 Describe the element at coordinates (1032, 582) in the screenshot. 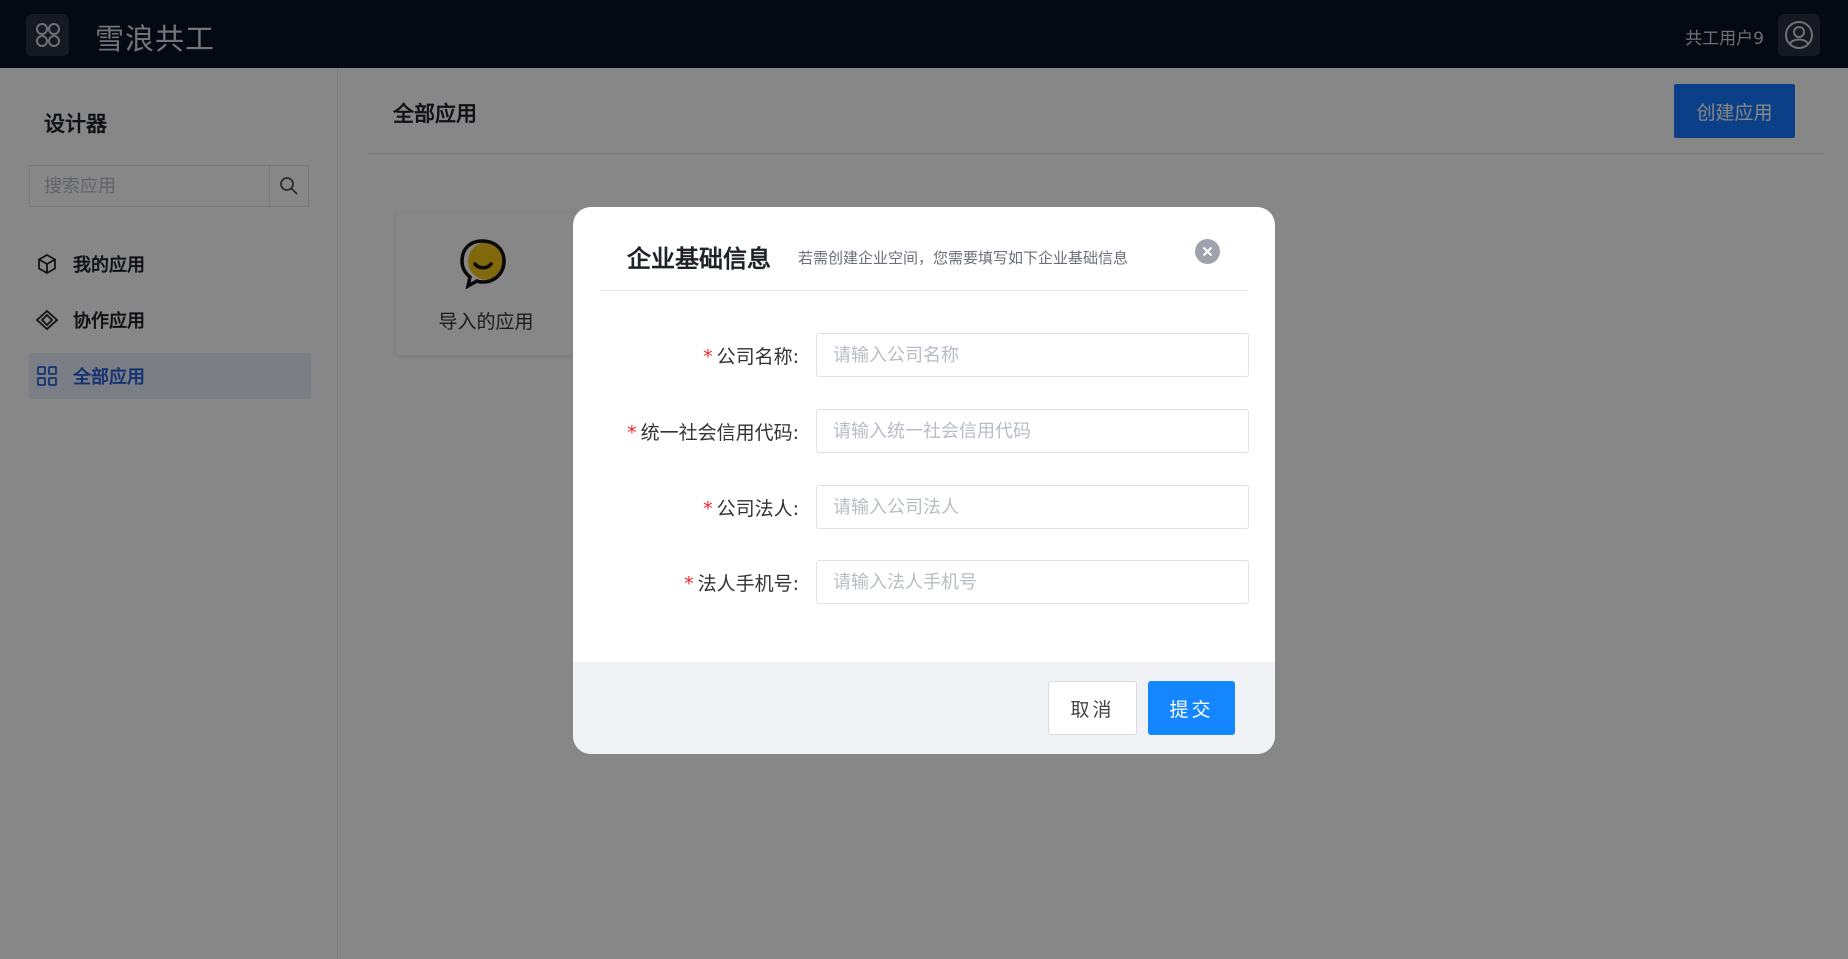

I see `legal-phone-input` at that location.